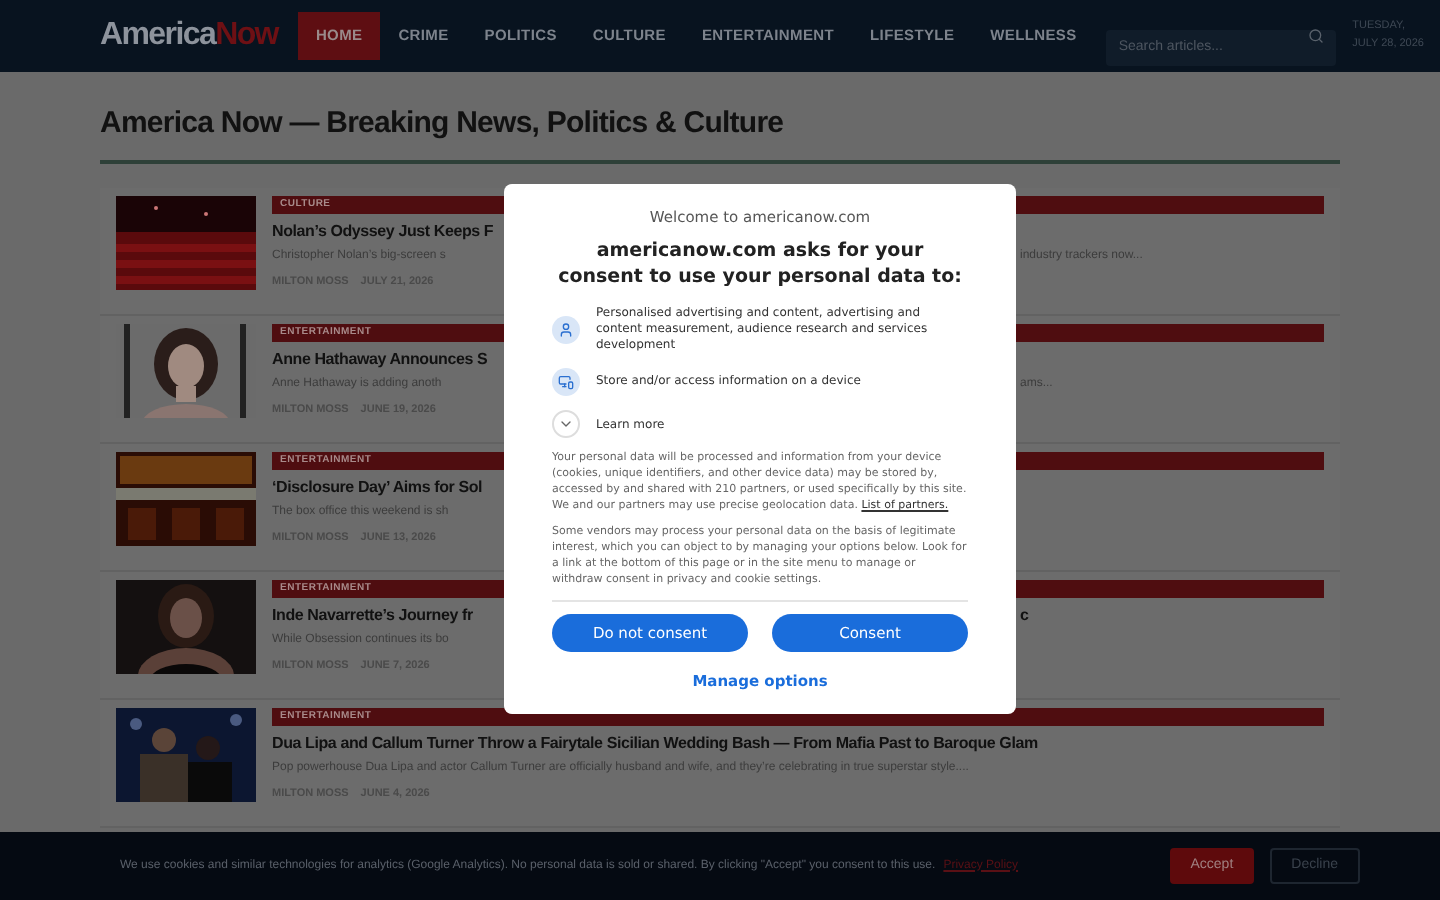  What do you see at coordinates (372, 615) in the screenshot?
I see `article-title: Inde Navarrette’s Journey fr` at bounding box center [372, 615].